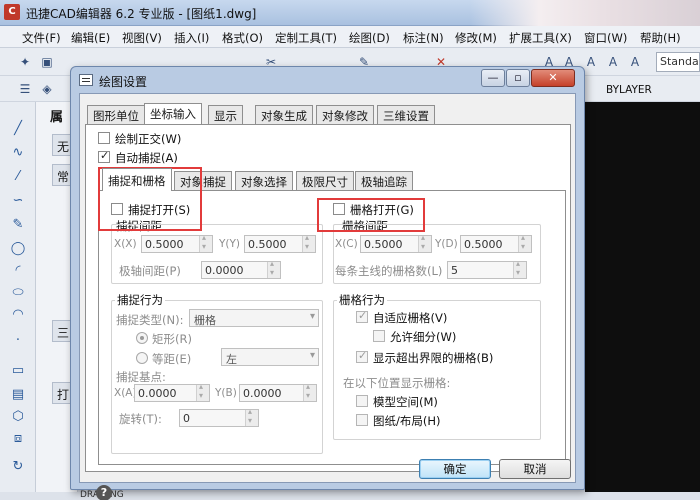 The image size is (700, 500). I want to click on sketch-icon: ✎, so click(18, 225).